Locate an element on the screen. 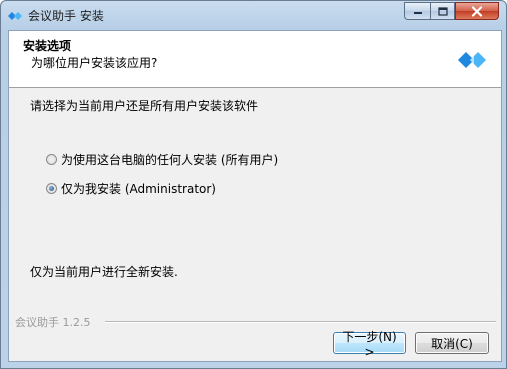 This screenshot has width=507, height=369. close-button is located at coordinates (477, 11).